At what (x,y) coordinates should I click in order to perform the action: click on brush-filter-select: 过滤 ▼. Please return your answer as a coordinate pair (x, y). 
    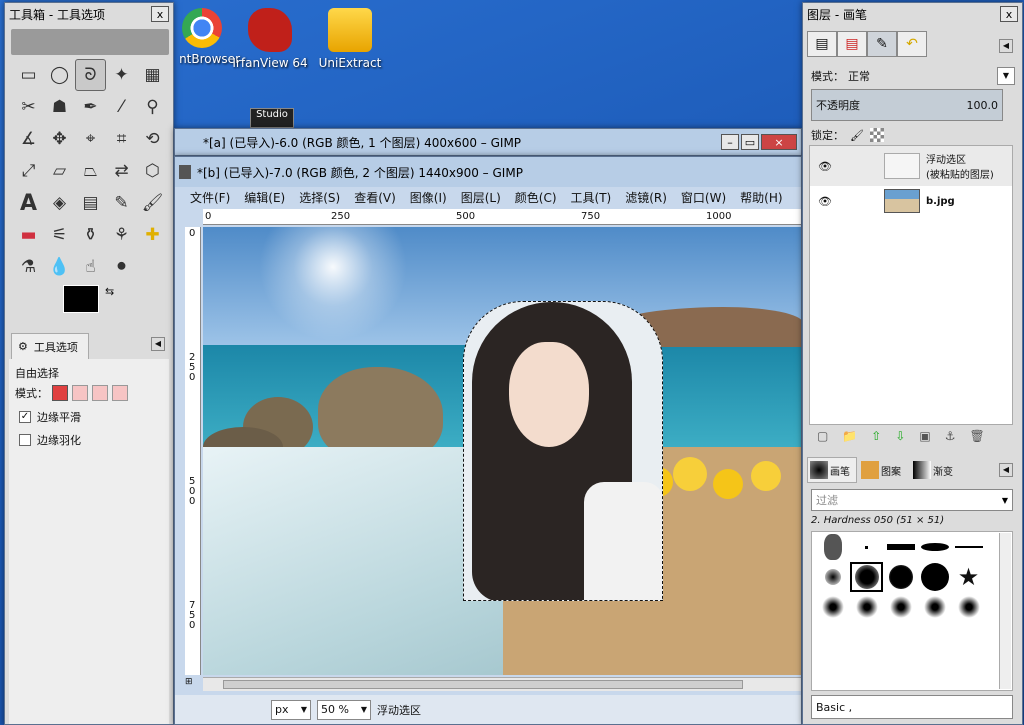
    Looking at the image, I should click on (912, 500).